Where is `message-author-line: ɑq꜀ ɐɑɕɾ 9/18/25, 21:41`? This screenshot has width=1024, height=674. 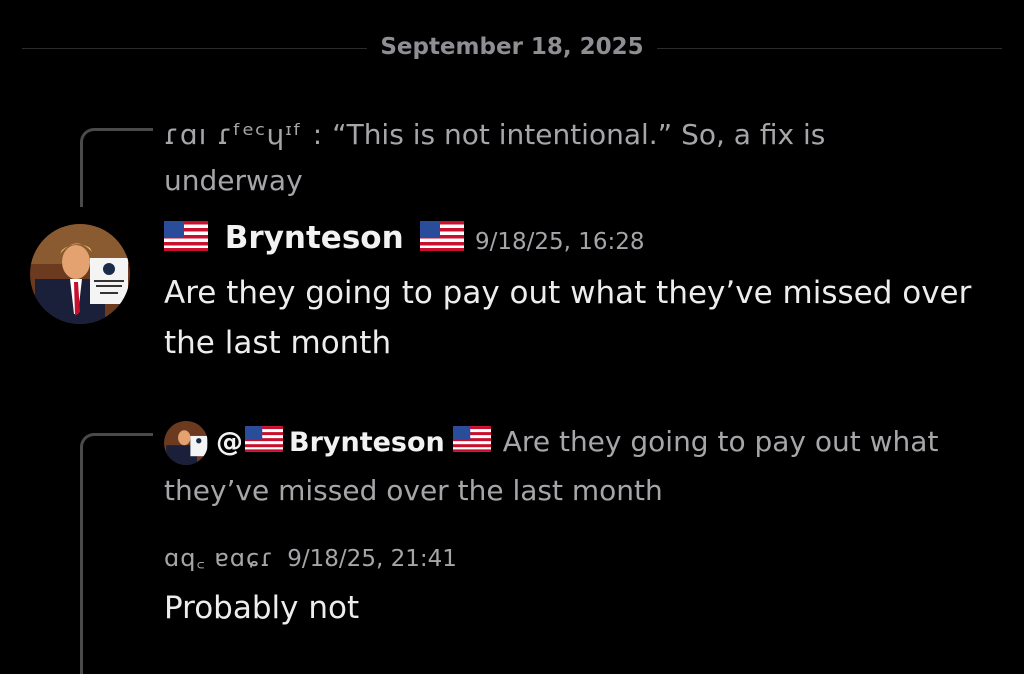
message-author-line: ɑq꜀ ɐɑɕɾ 9/18/25, 21:41 is located at coordinates (310, 557).